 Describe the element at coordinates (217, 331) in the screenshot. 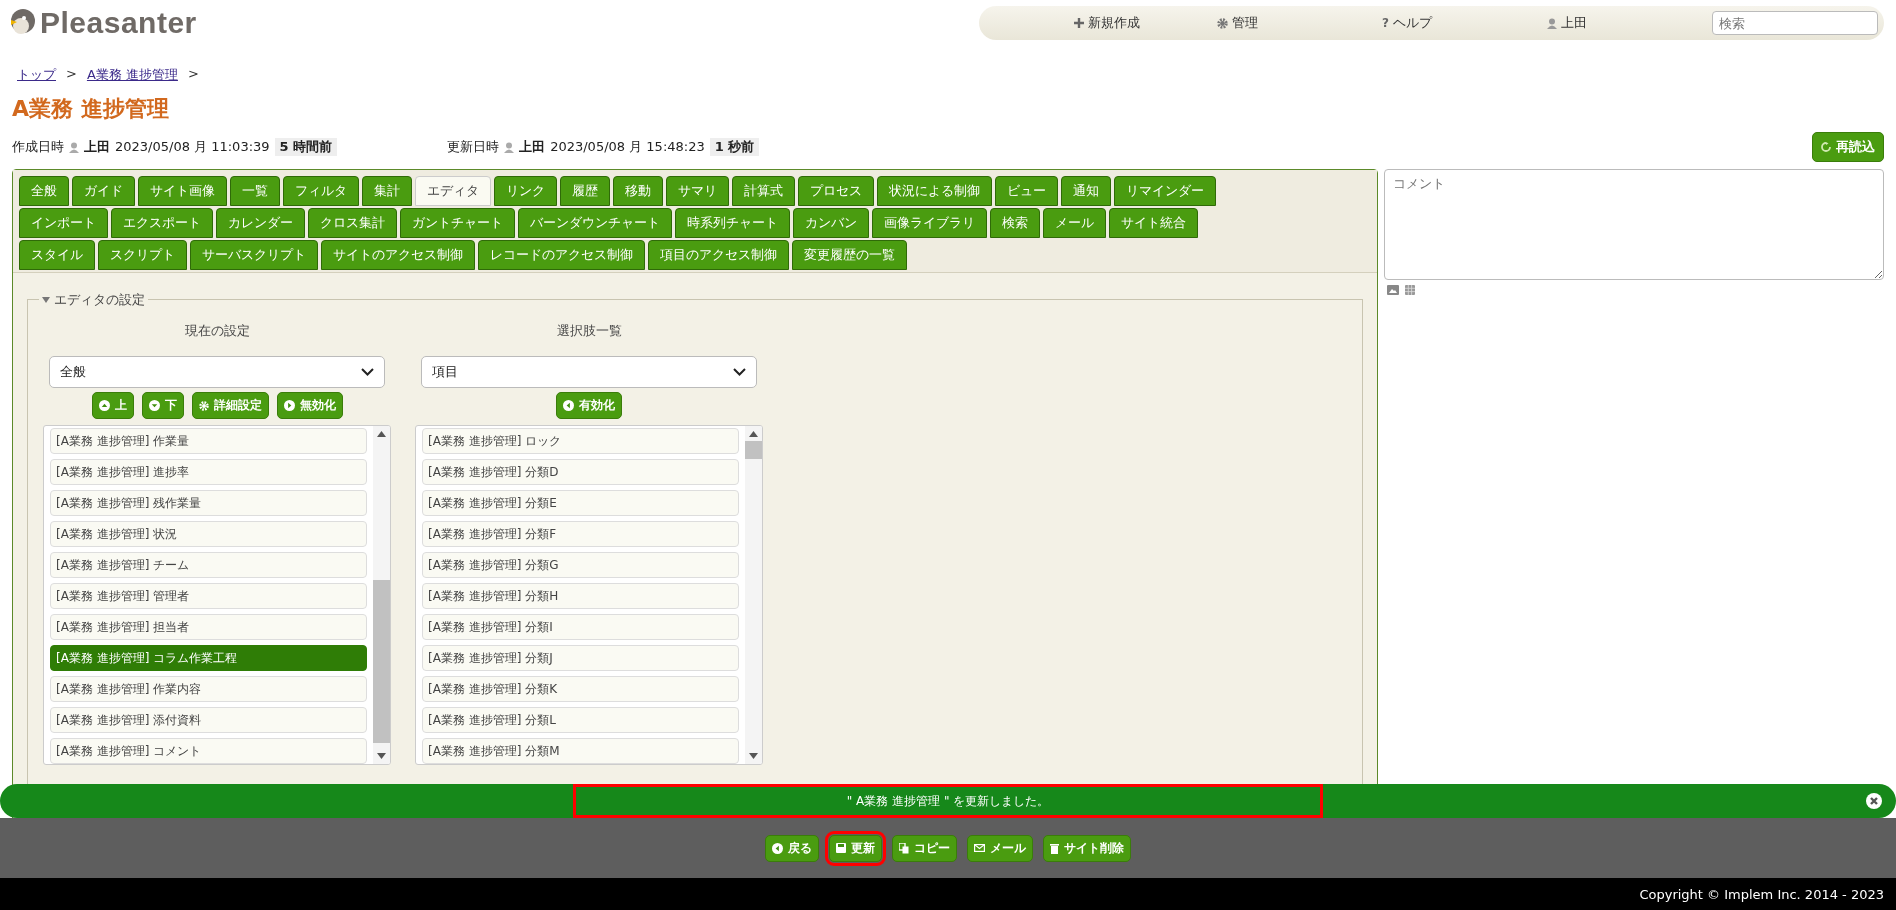

I see `column-heading: 現在の設定` at that location.